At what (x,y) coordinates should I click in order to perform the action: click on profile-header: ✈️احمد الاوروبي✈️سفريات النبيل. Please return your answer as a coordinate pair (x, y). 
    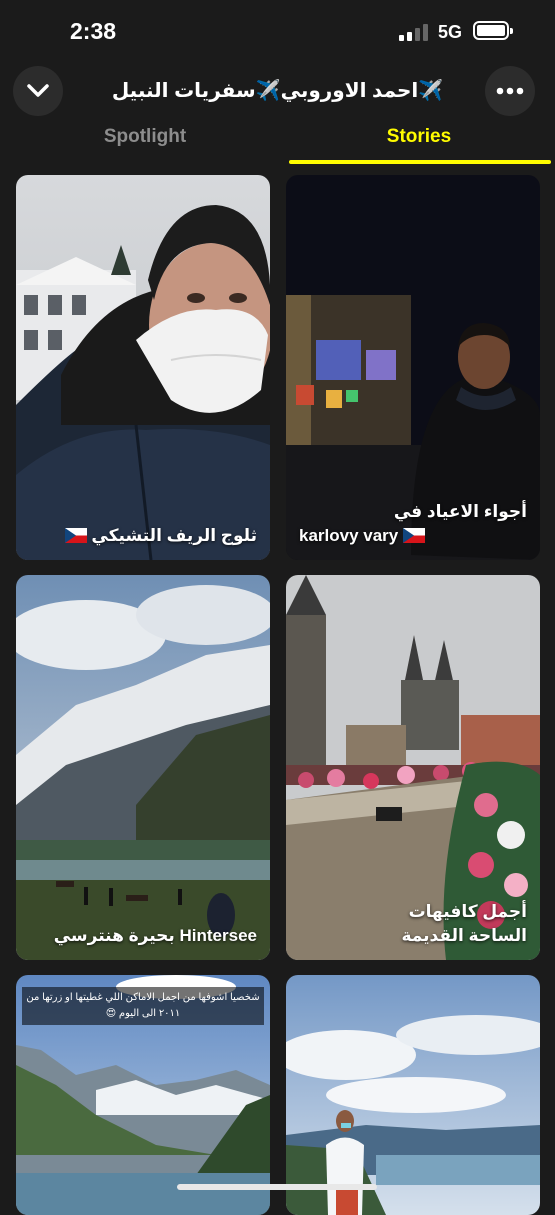
    Looking at the image, I should click on (277, 91).